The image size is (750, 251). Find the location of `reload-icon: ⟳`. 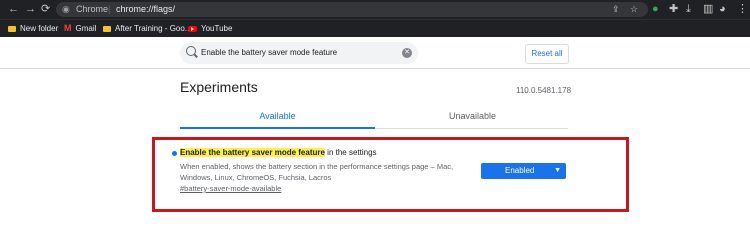

reload-icon: ⟳ is located at coordinates (45, 9).